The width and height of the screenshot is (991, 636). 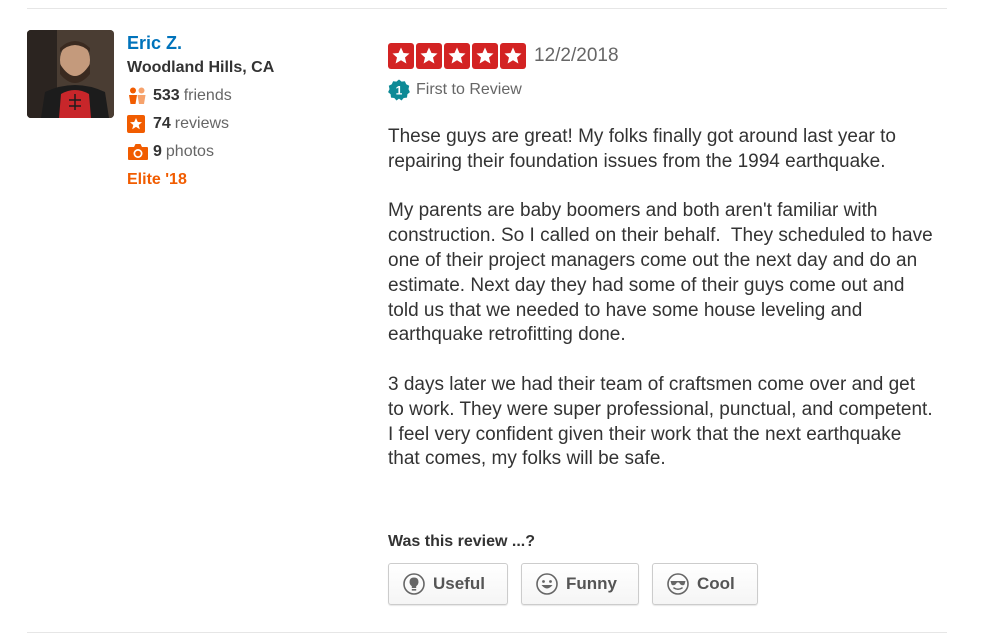 What do you see at coordinates (576, 55) in the screenshot?
I see `review-date: 12/2/2018` at bounding box center [576, 55].